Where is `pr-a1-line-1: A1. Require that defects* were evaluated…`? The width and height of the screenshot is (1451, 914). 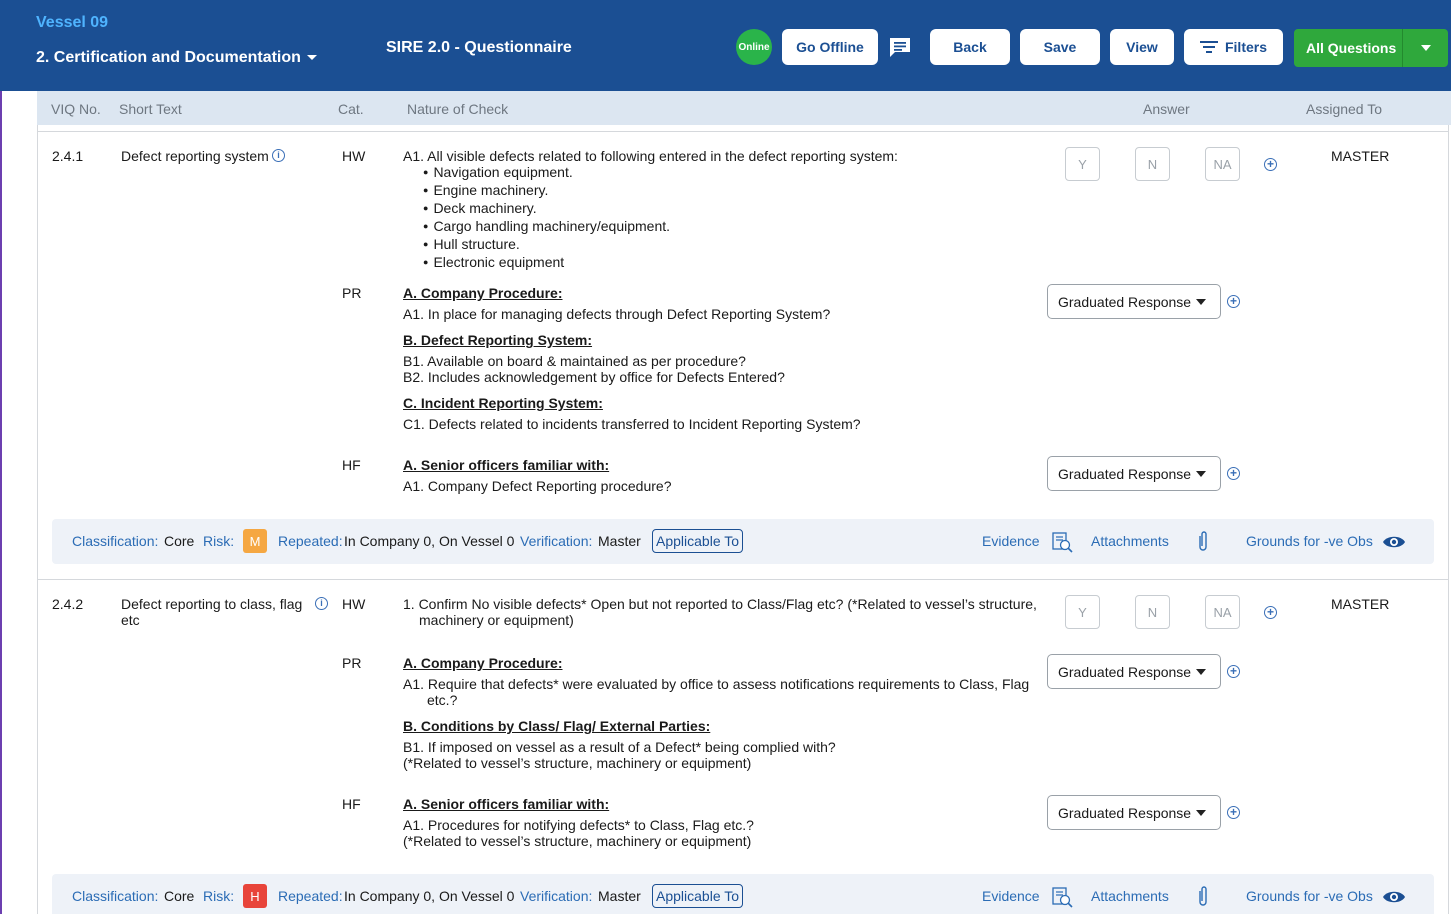 pr-a1-line-1: A1. Require that defects* were evaluated… is located at coordinates (716, 684).